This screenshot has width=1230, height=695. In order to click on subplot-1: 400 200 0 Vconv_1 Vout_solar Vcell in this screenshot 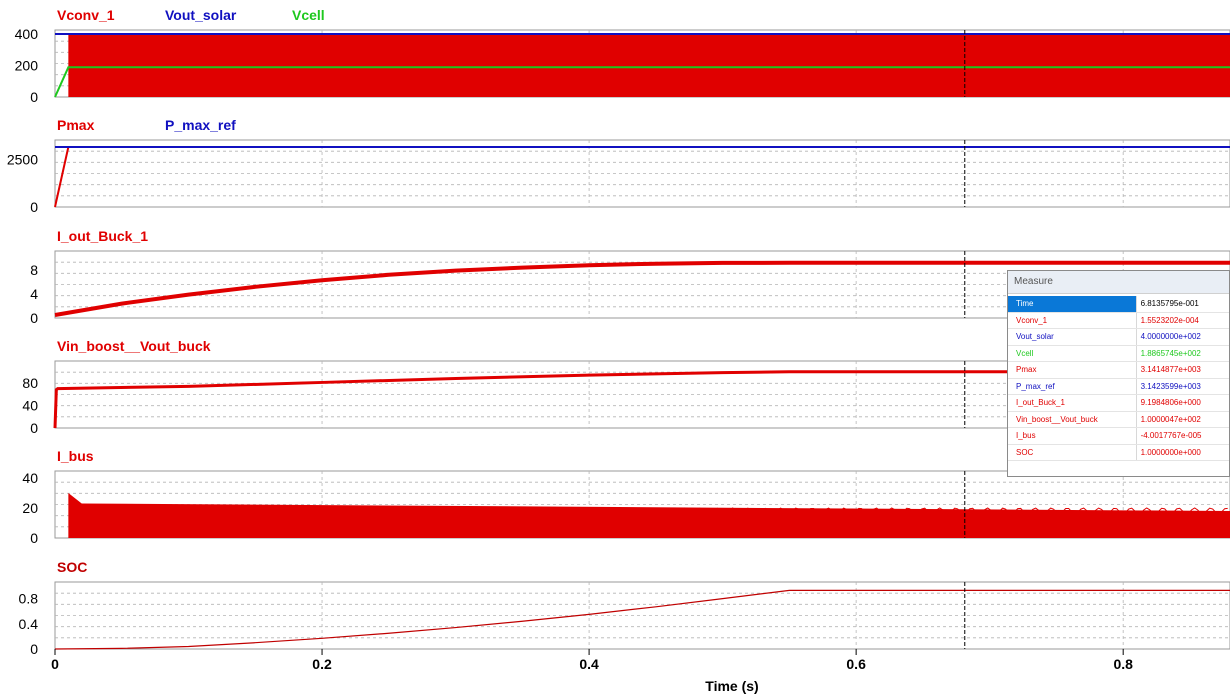, I will do `click(622, 56)`.